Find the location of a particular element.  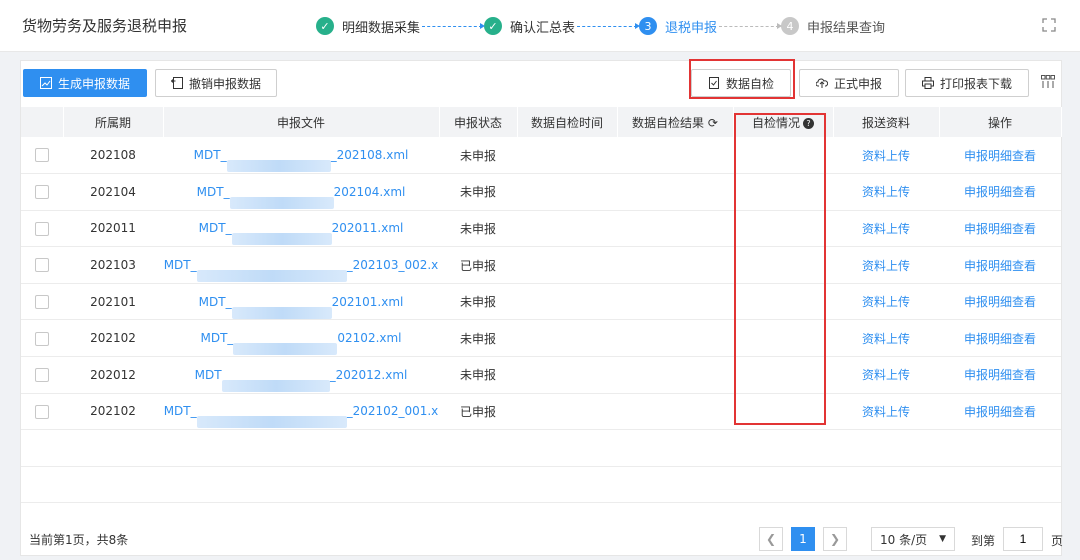

file-cell: MDT_ 202104.xml is located at coordinates (301, 192).